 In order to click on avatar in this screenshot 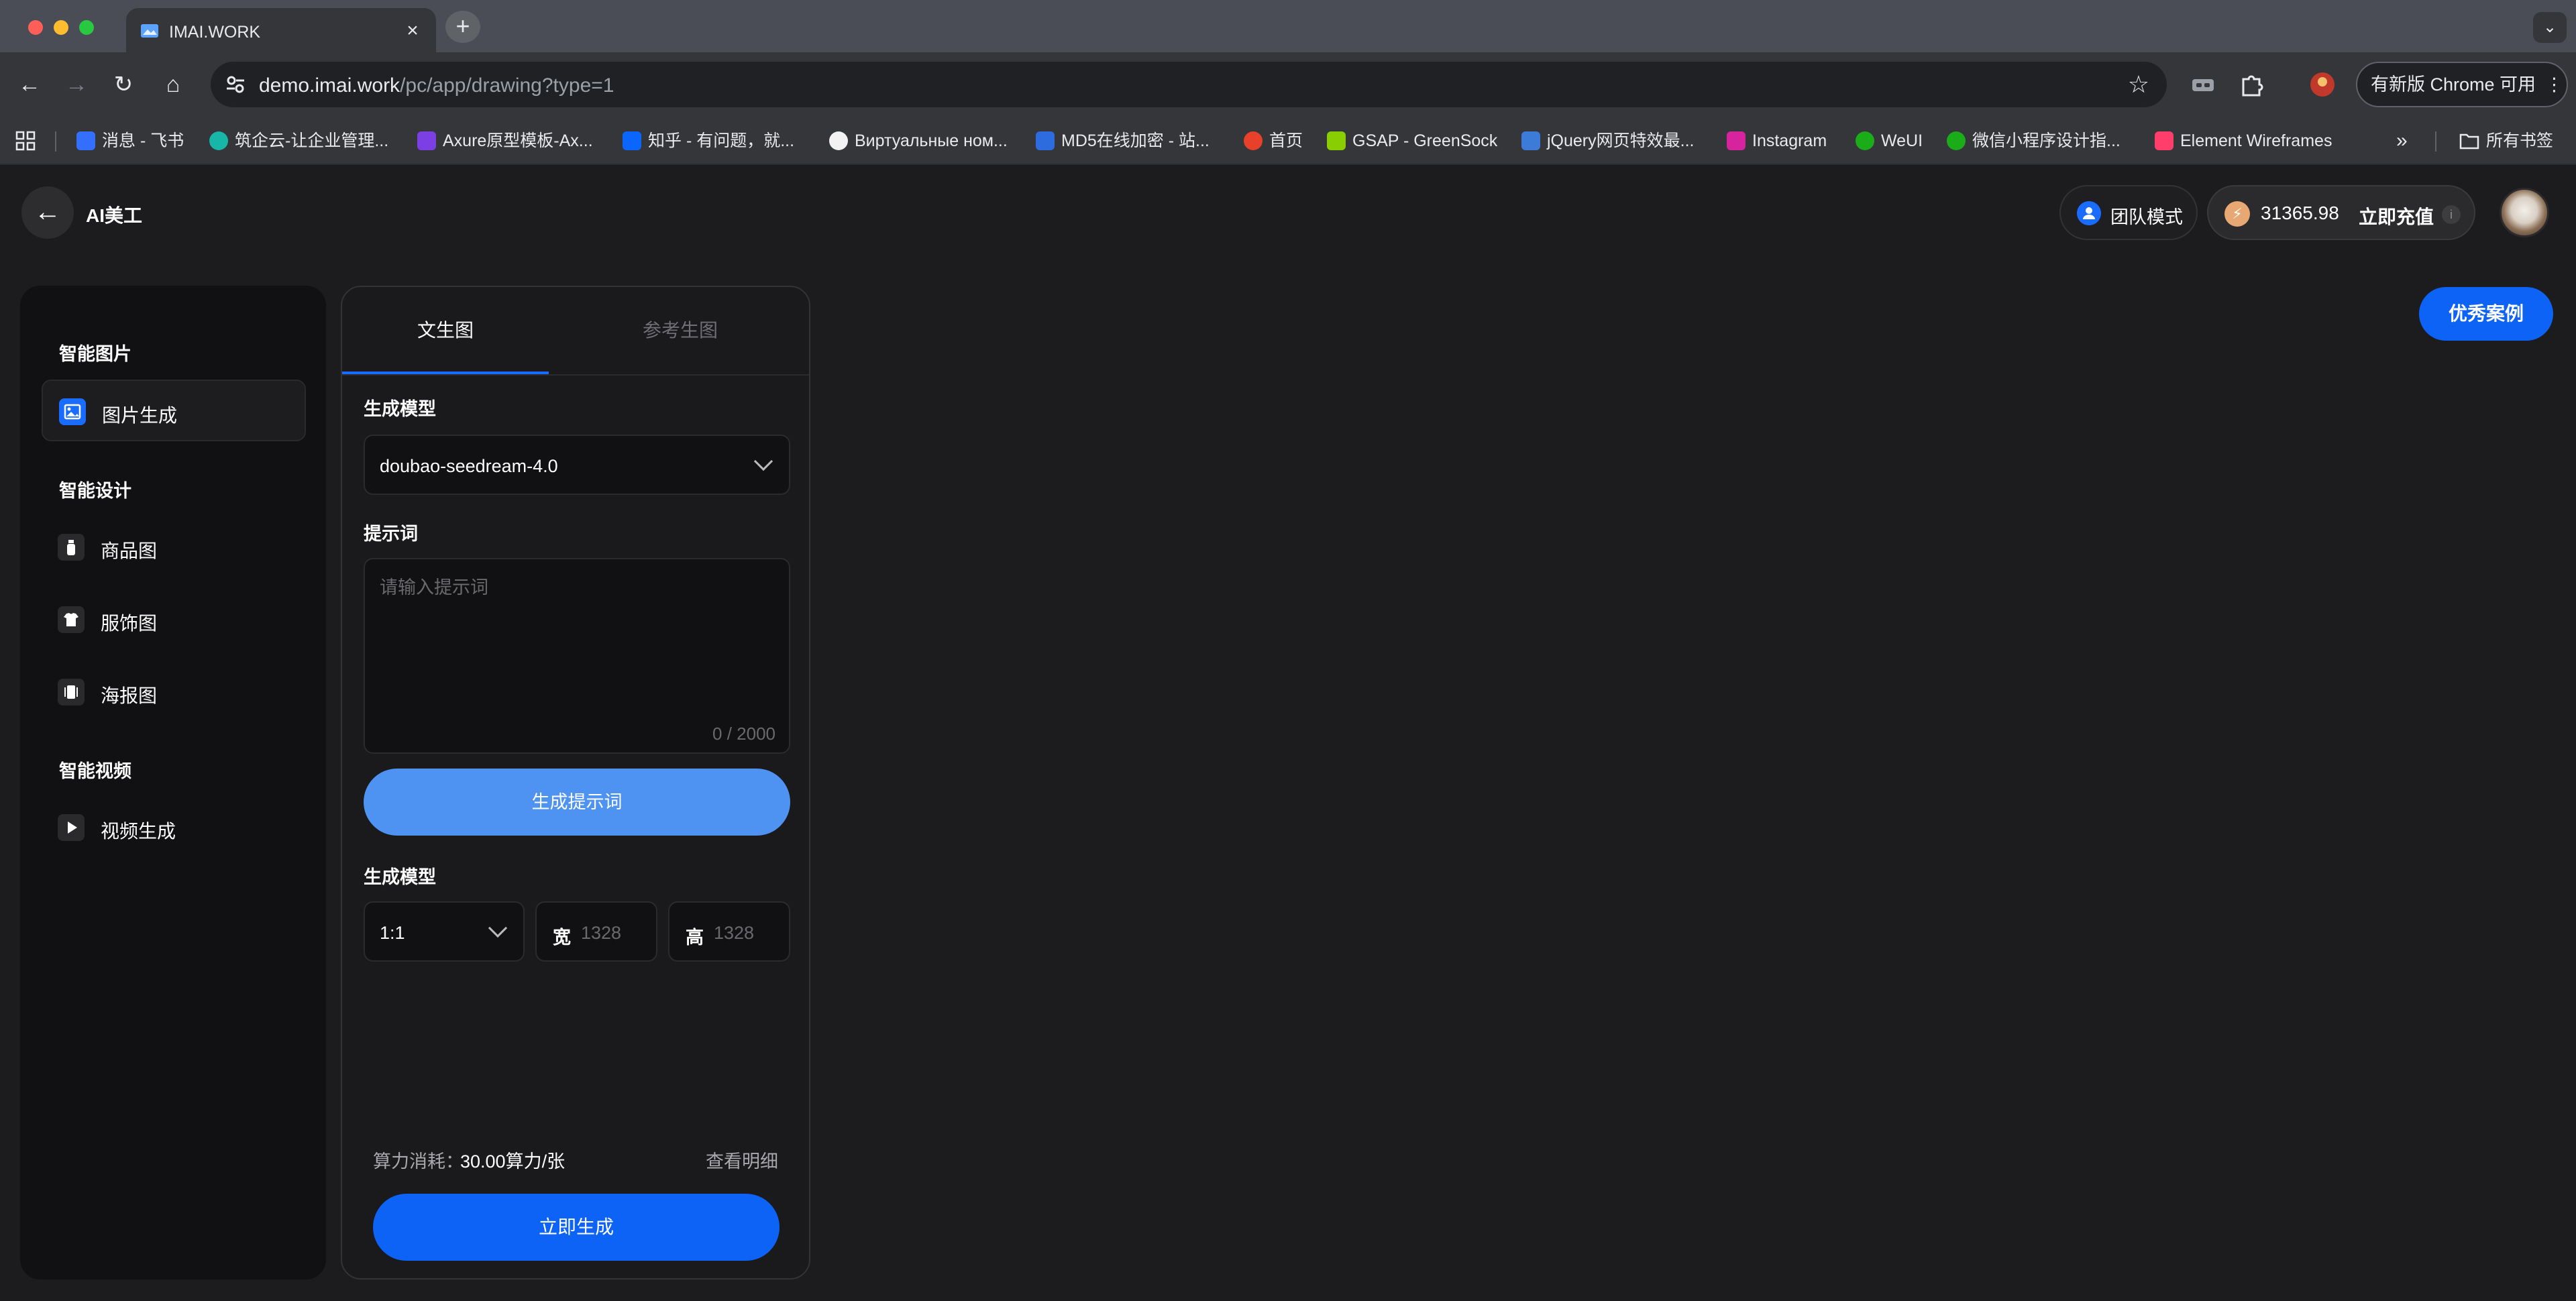, I will do `click(2524, 212)`.